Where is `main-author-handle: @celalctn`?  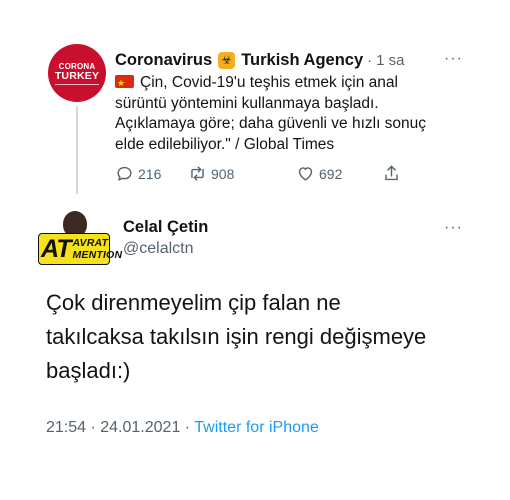
main-author-handle: @celalctn is located at coordinates (158, 249).